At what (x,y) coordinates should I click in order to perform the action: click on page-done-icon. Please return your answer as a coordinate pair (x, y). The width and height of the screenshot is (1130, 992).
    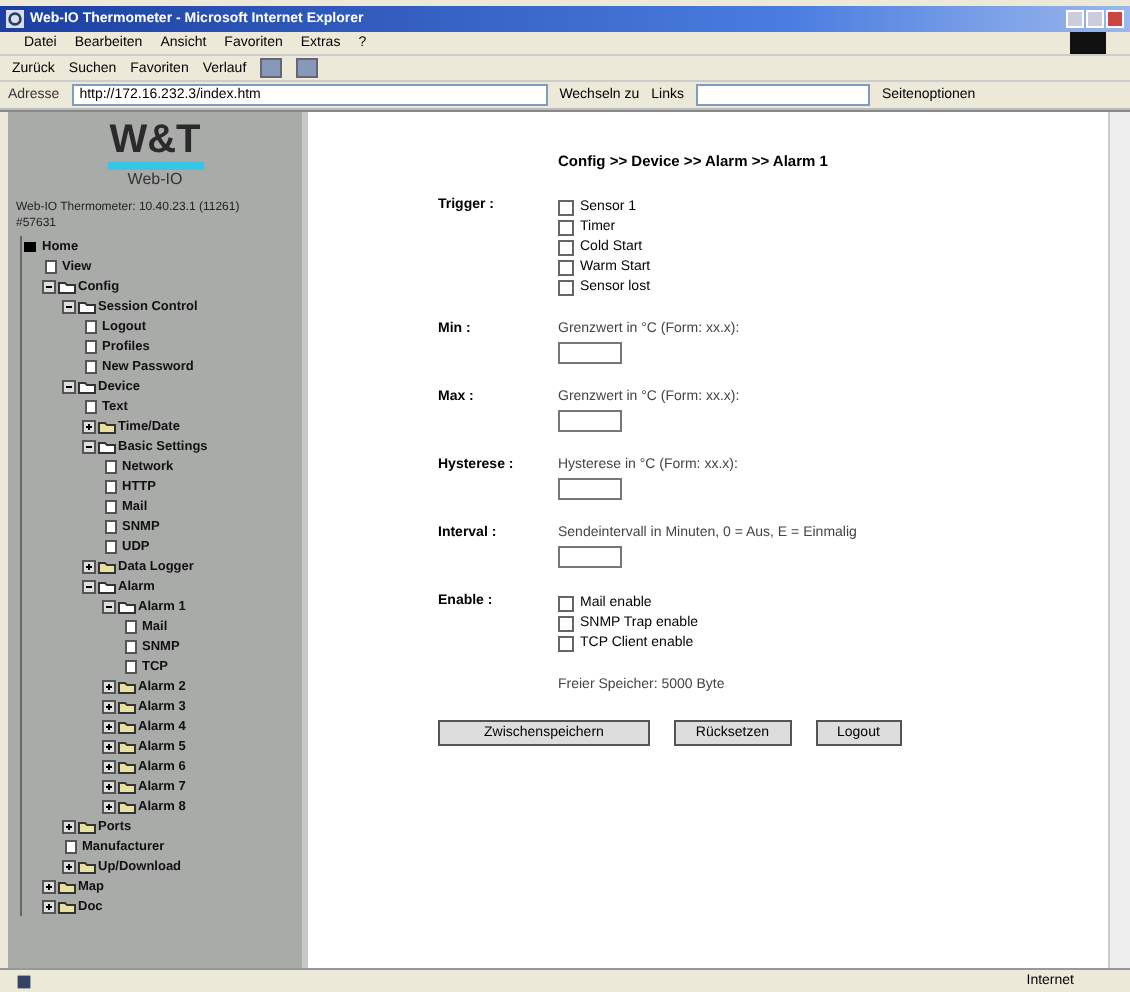
    Looking at the image, I should click on (24, 981).